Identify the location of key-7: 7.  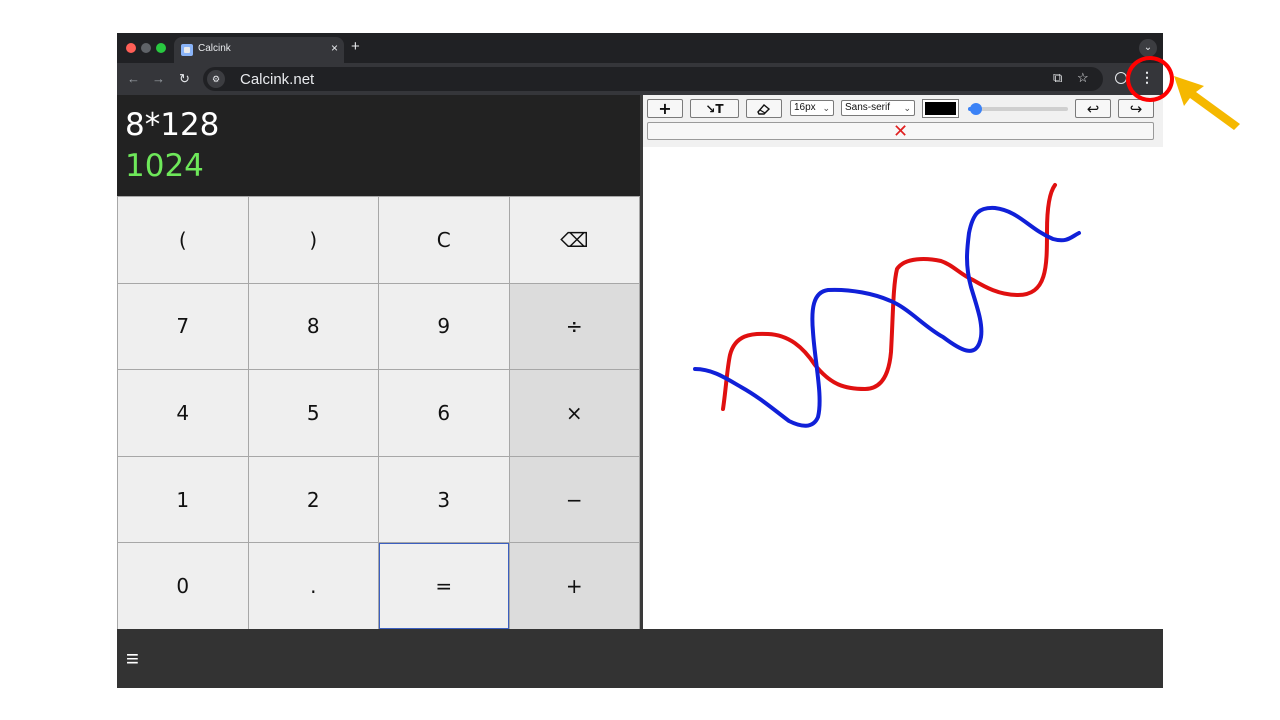
(183, 326).